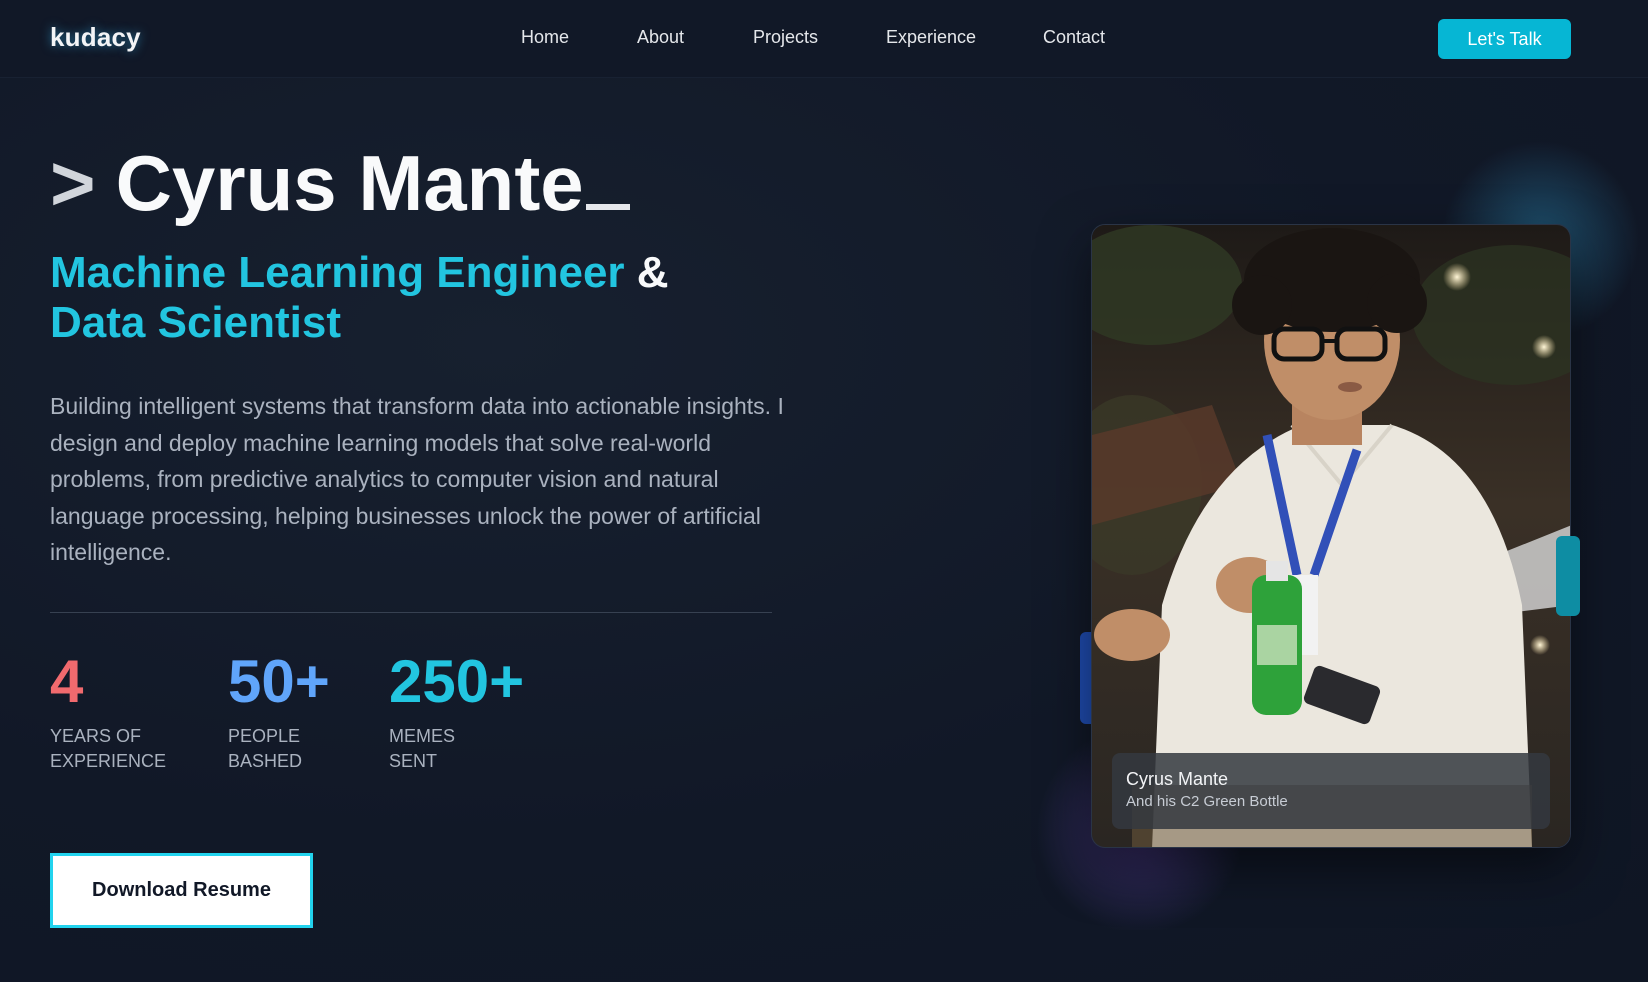 This screenshot has height=982, width=1648. Describe the element at coordinates (931, 37) in the screenshot. I see `nav-link-experience: Experience` at that location.